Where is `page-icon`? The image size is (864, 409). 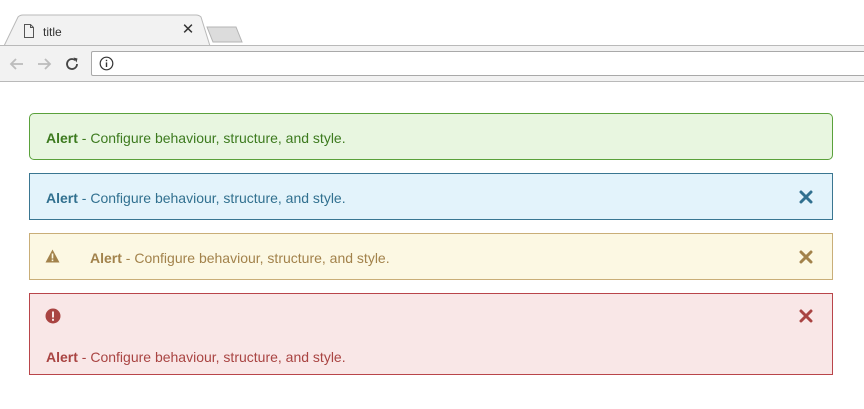 page-icon is located at coordinates (29, 31).